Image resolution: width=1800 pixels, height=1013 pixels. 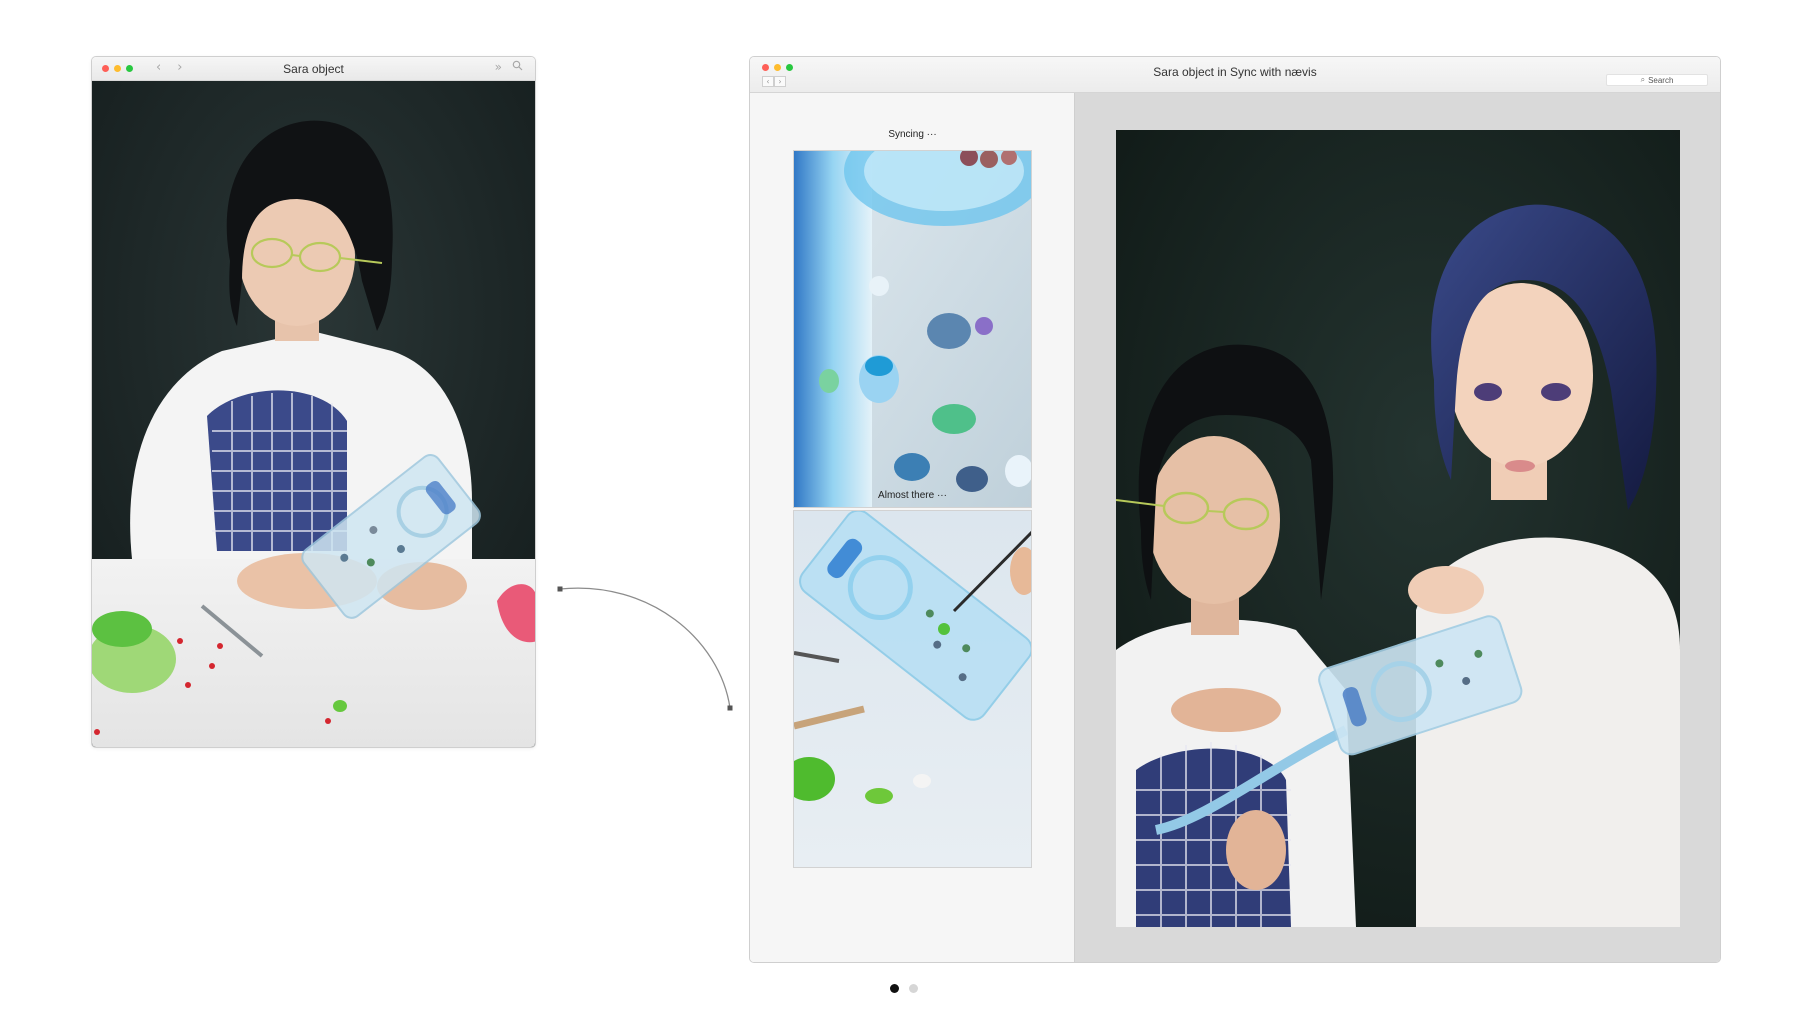 I want to click on sidebar-thumbnail-syncing, so click(x=912, y=329).